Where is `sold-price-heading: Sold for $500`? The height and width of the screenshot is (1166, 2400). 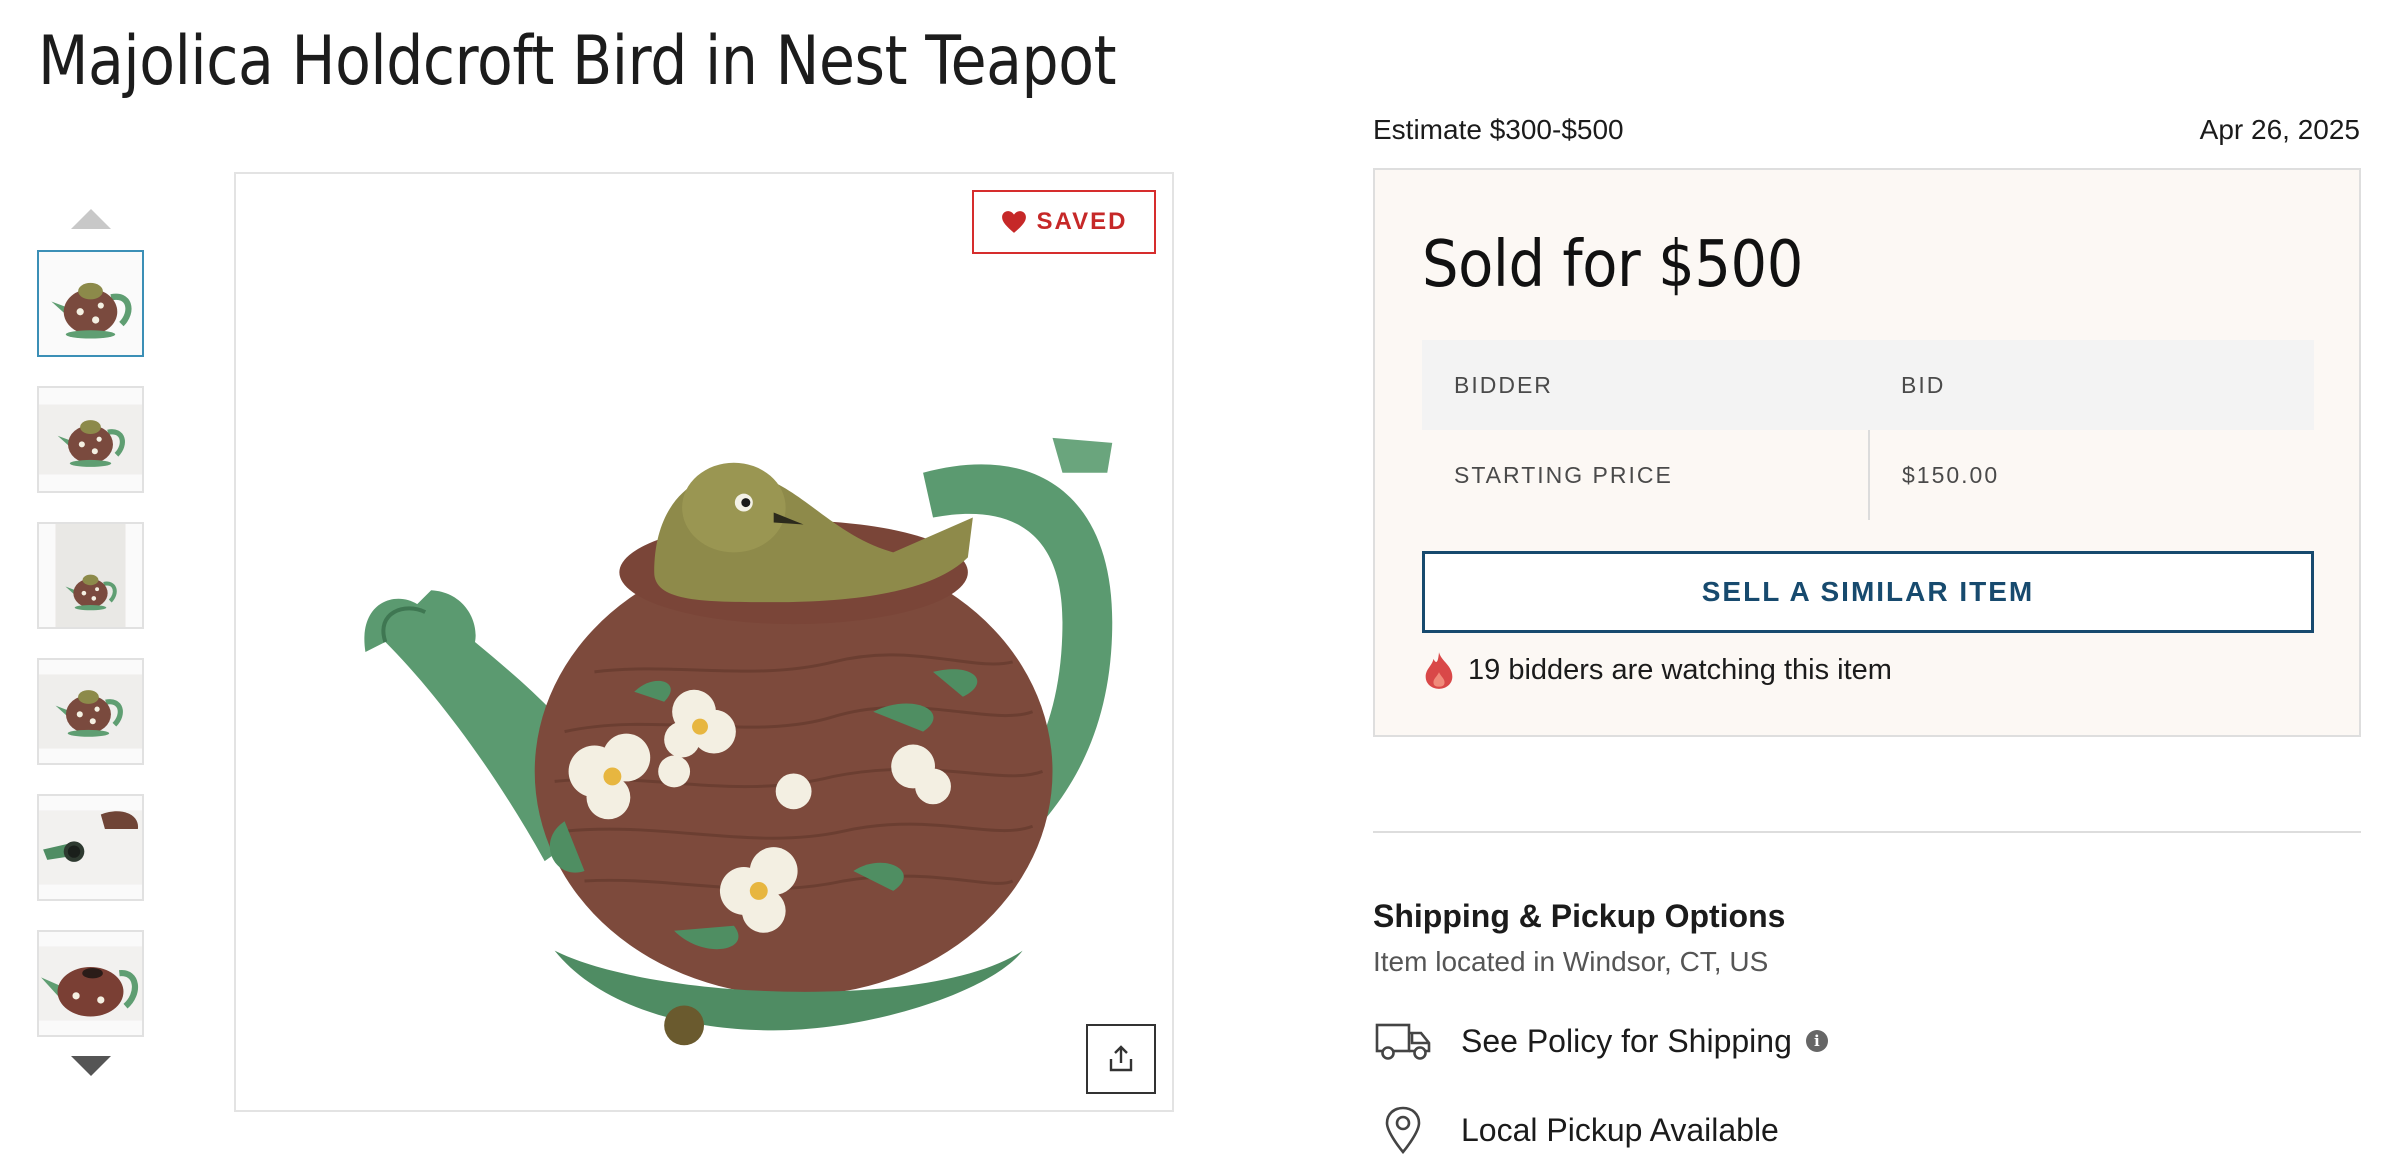
sold-price-heading: Sold for $500 is located at coordinates (1612, 265).